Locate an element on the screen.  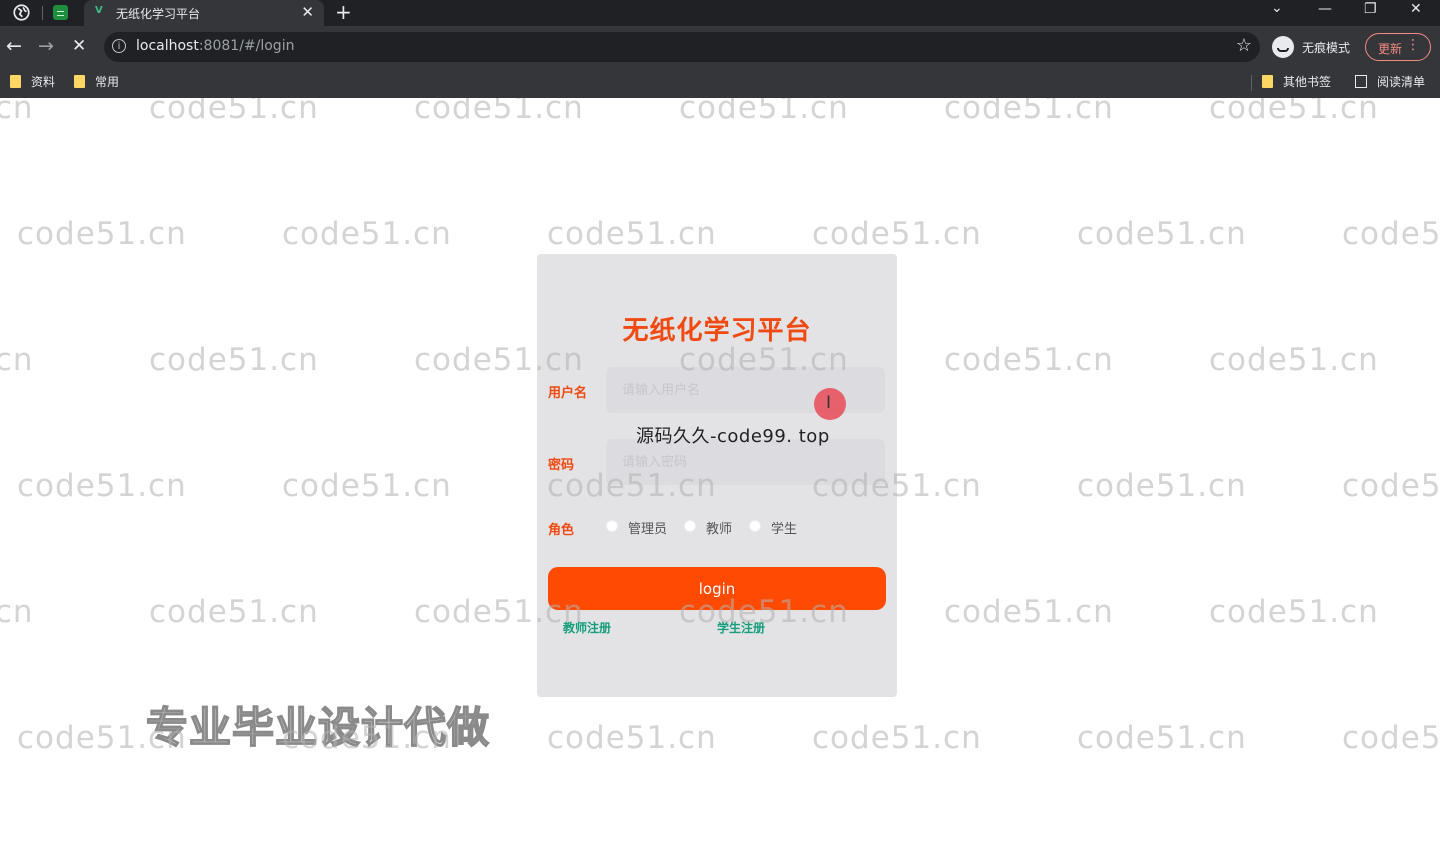
forward-arrow-icon: → is located at coordinates (46, 46).